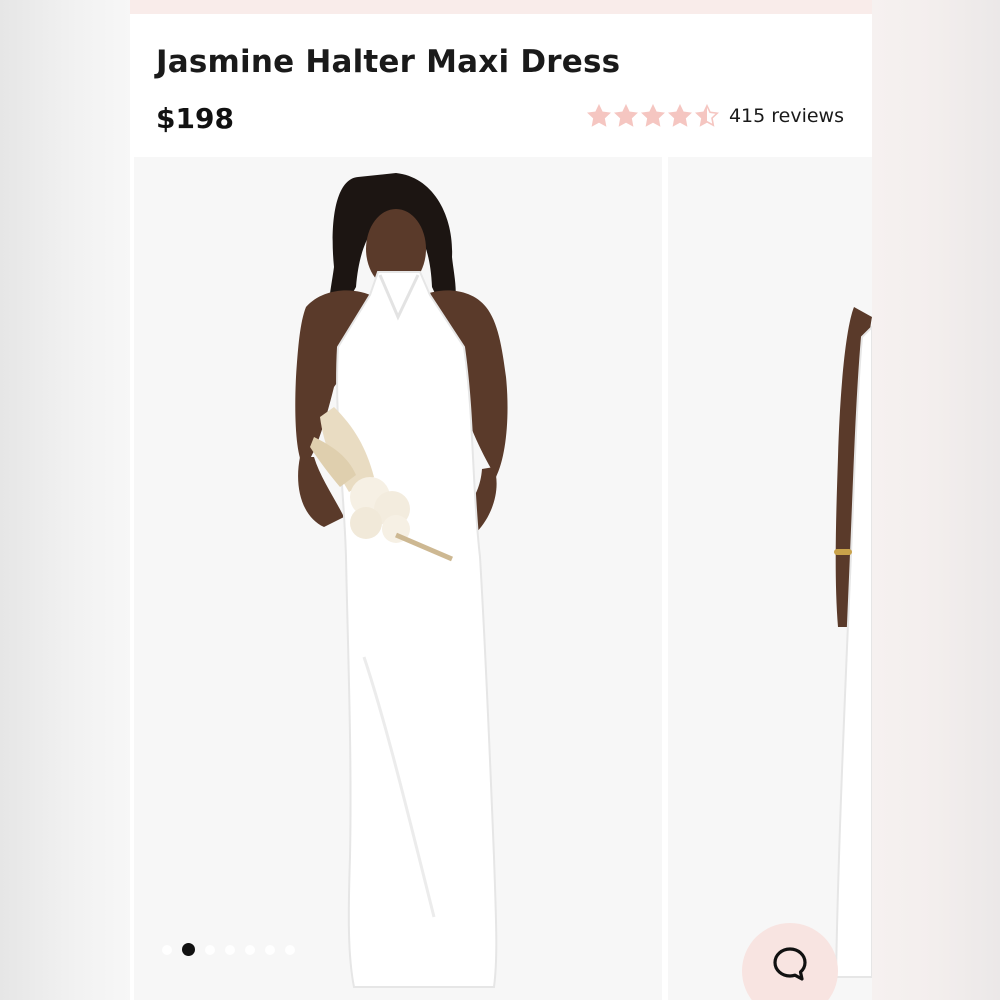  Describe the element at coordinates (786, 116) in the screenshot. I see `review-count: 415 reviews` at that location.